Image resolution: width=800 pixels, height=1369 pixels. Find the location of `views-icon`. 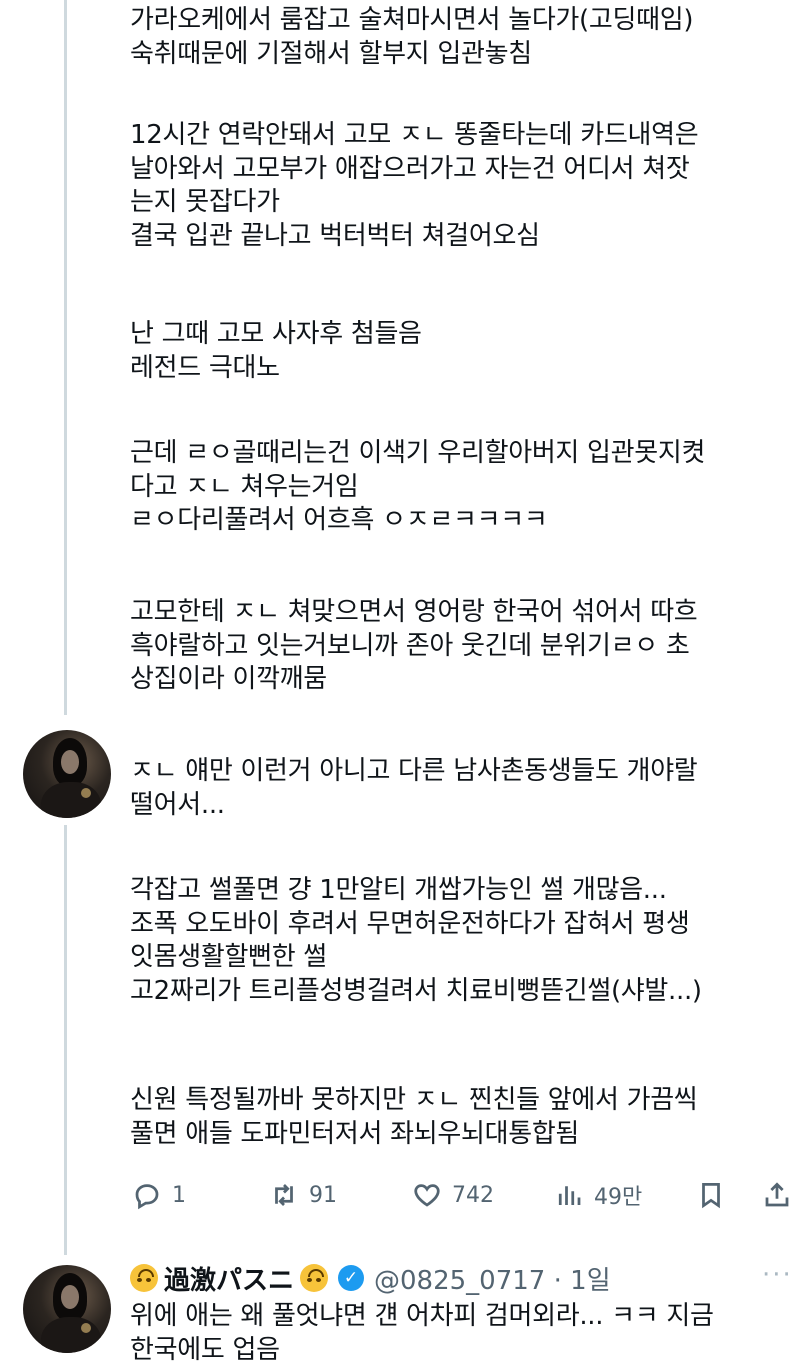

views-icon is located at coordinates (569, 1195).